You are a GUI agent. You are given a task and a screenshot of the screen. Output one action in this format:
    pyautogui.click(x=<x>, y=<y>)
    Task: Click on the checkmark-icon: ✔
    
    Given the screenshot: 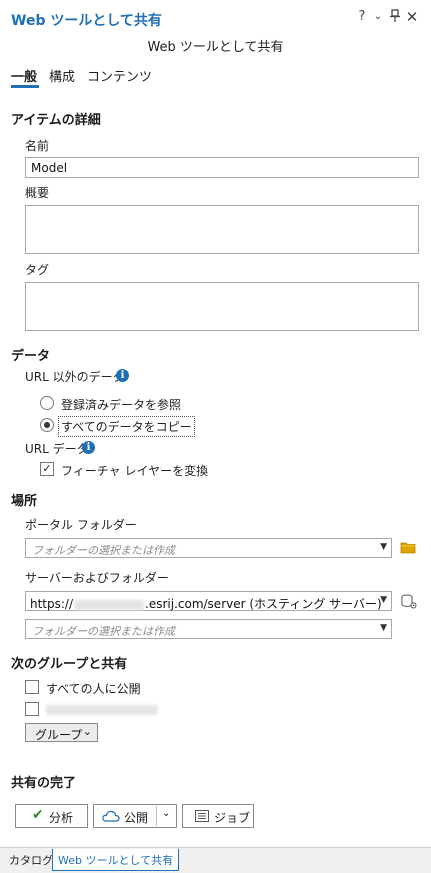 What is the action you would take?
    pyautogui.click(x=38, y=815)
    